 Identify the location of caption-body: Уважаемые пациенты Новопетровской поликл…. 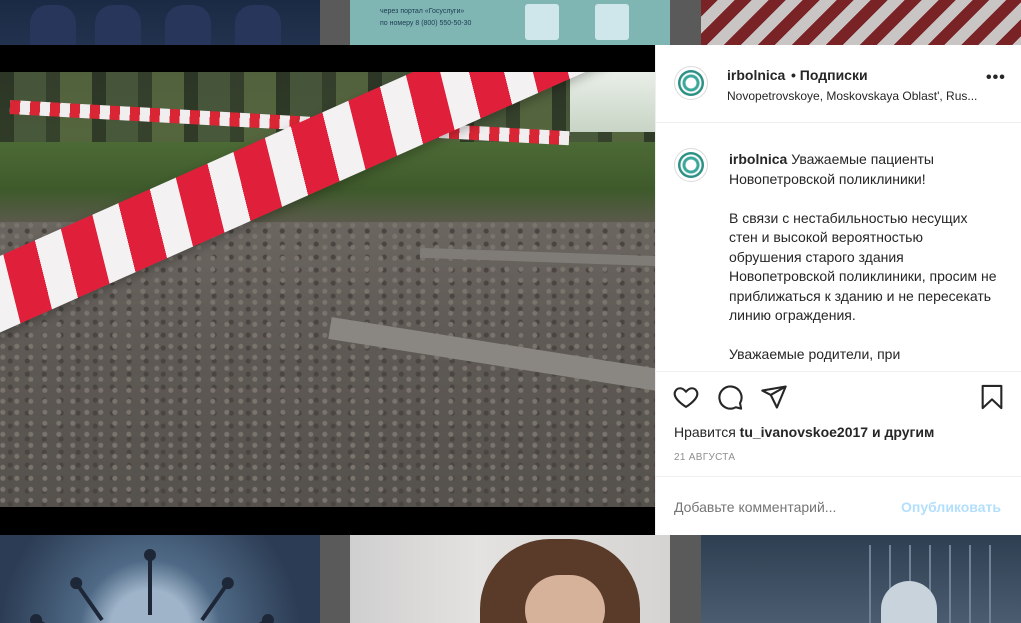
(863, 256).